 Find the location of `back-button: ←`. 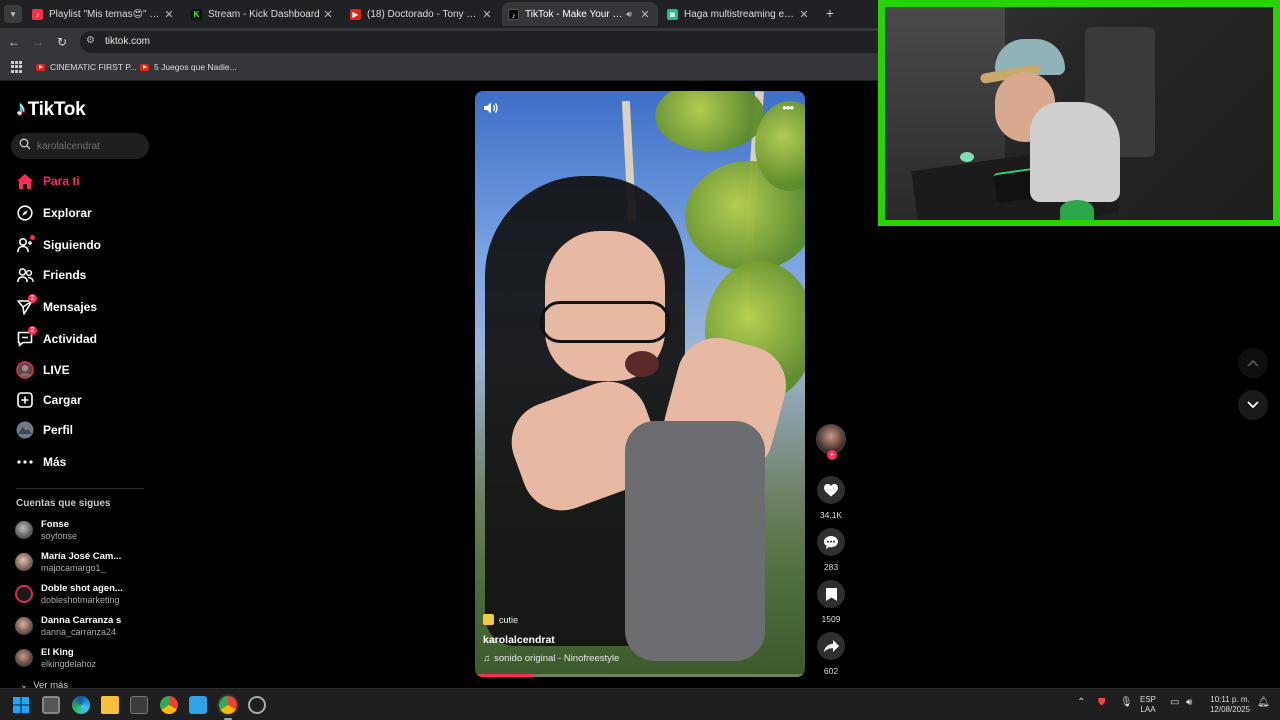

back-button: ← is located at coordinates (14, 42).